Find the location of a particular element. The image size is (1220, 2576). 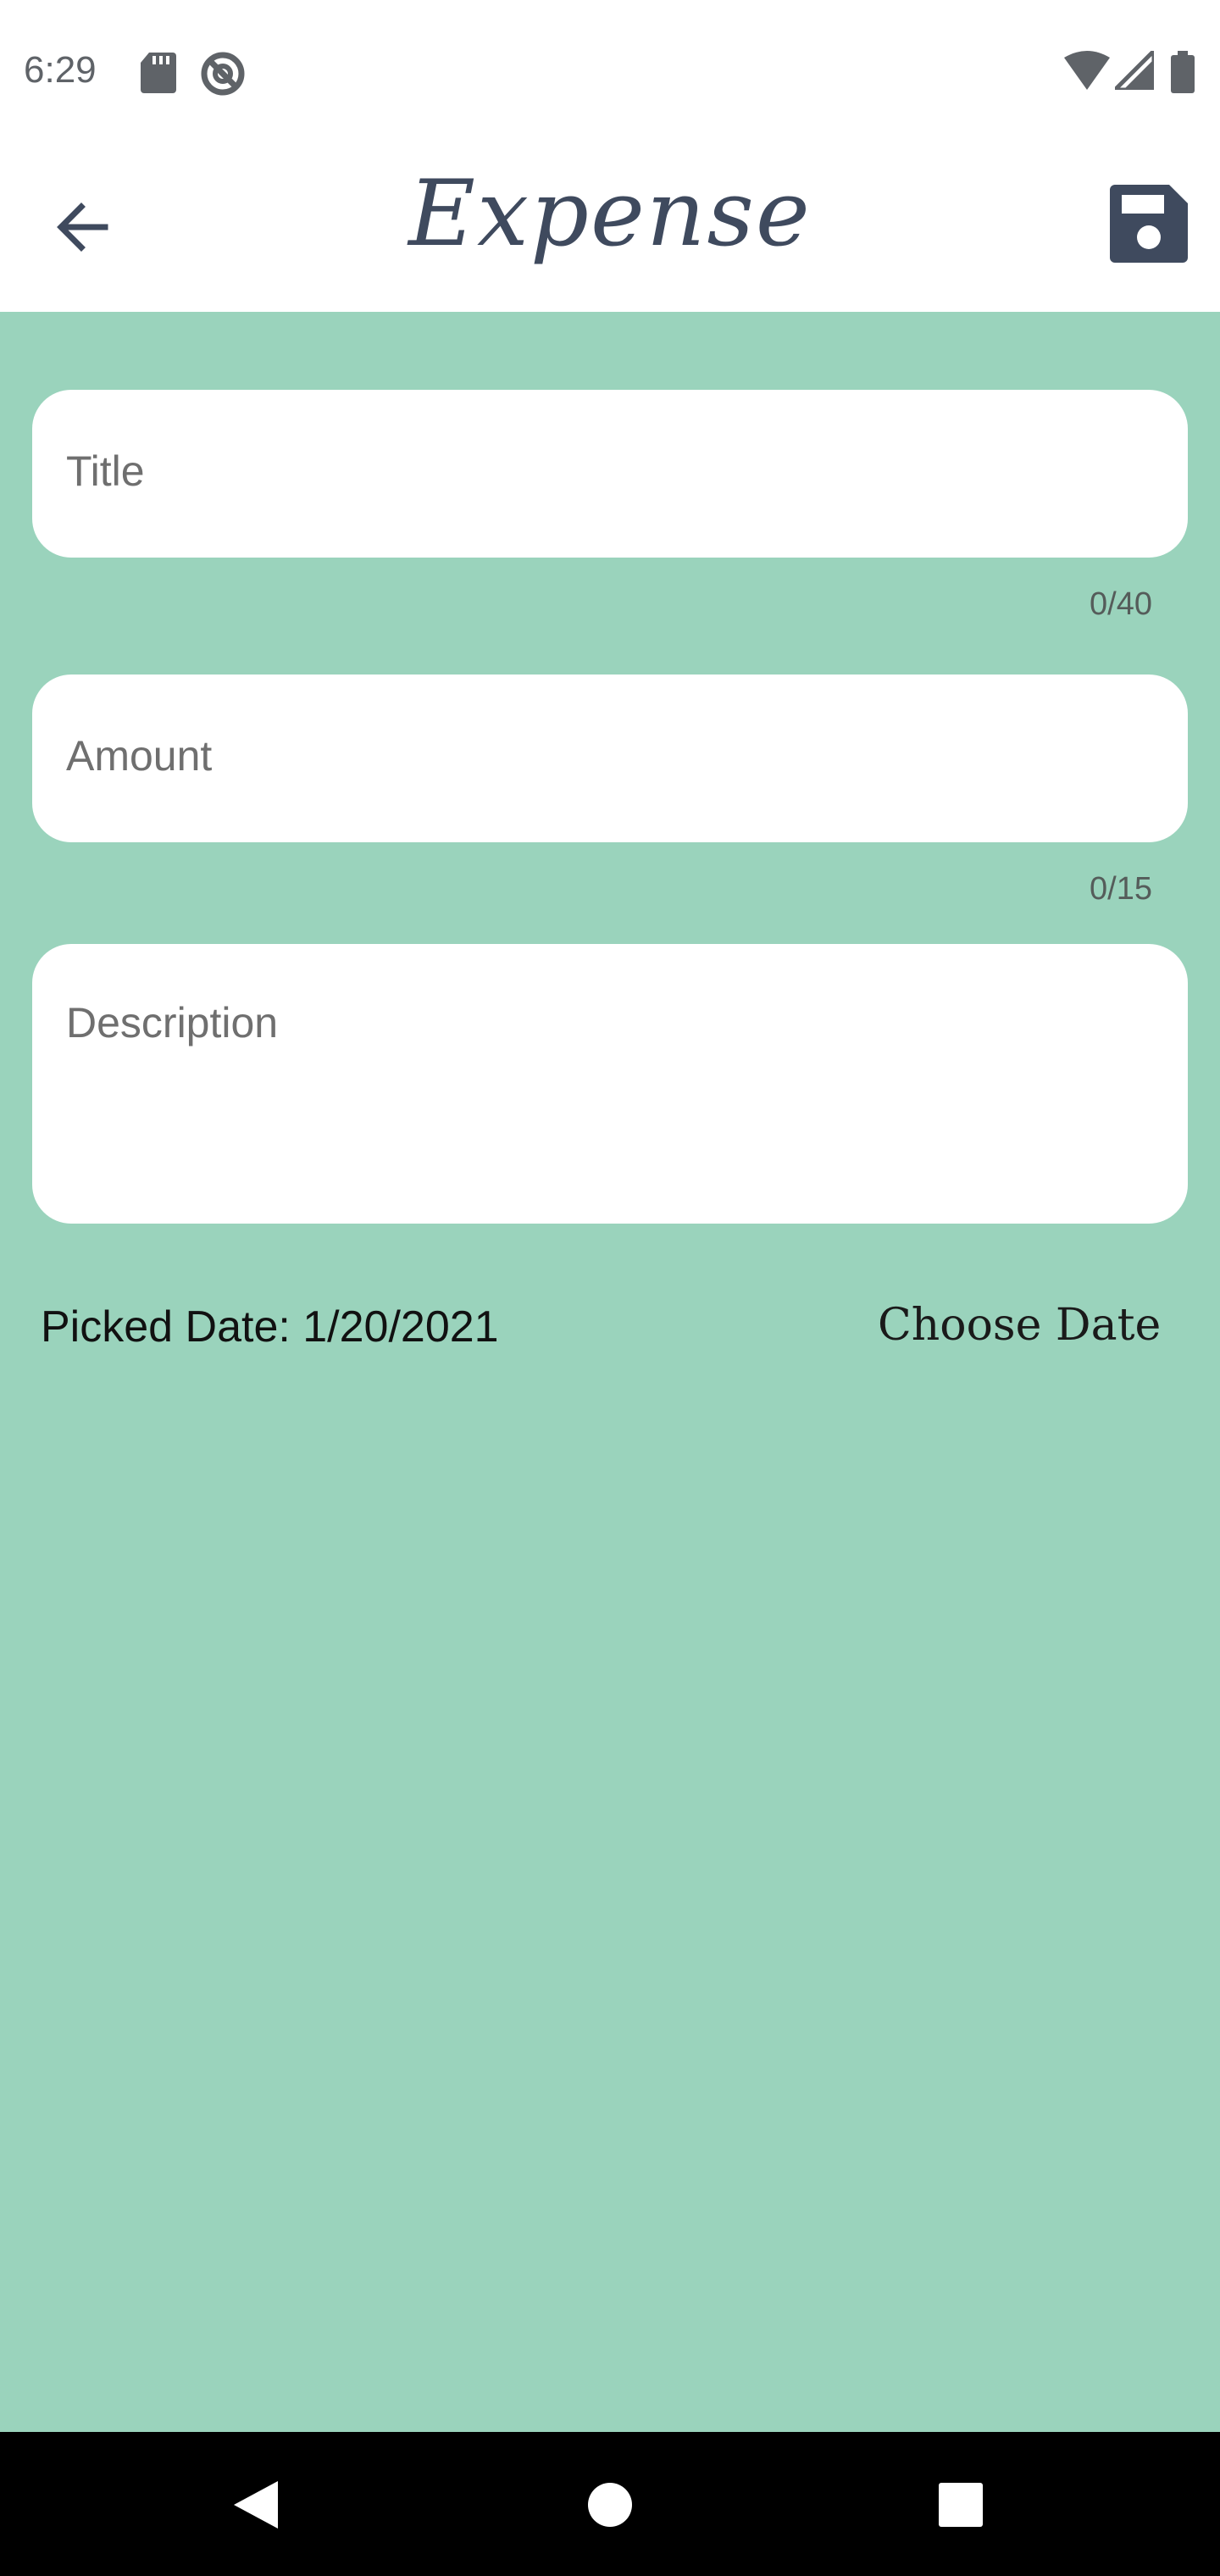

amount-input is located at coordinates (610, 755).